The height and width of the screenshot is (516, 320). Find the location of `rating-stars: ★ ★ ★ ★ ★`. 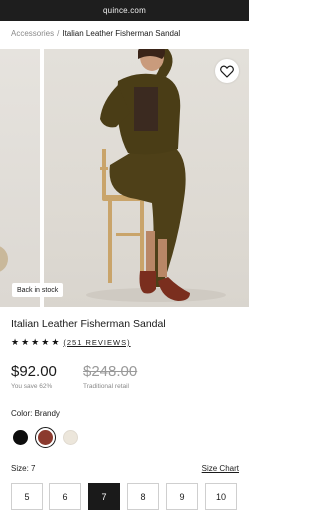

rating-stars: ★ ★ ★ ★ ★ is located at coordinates (35, 342).